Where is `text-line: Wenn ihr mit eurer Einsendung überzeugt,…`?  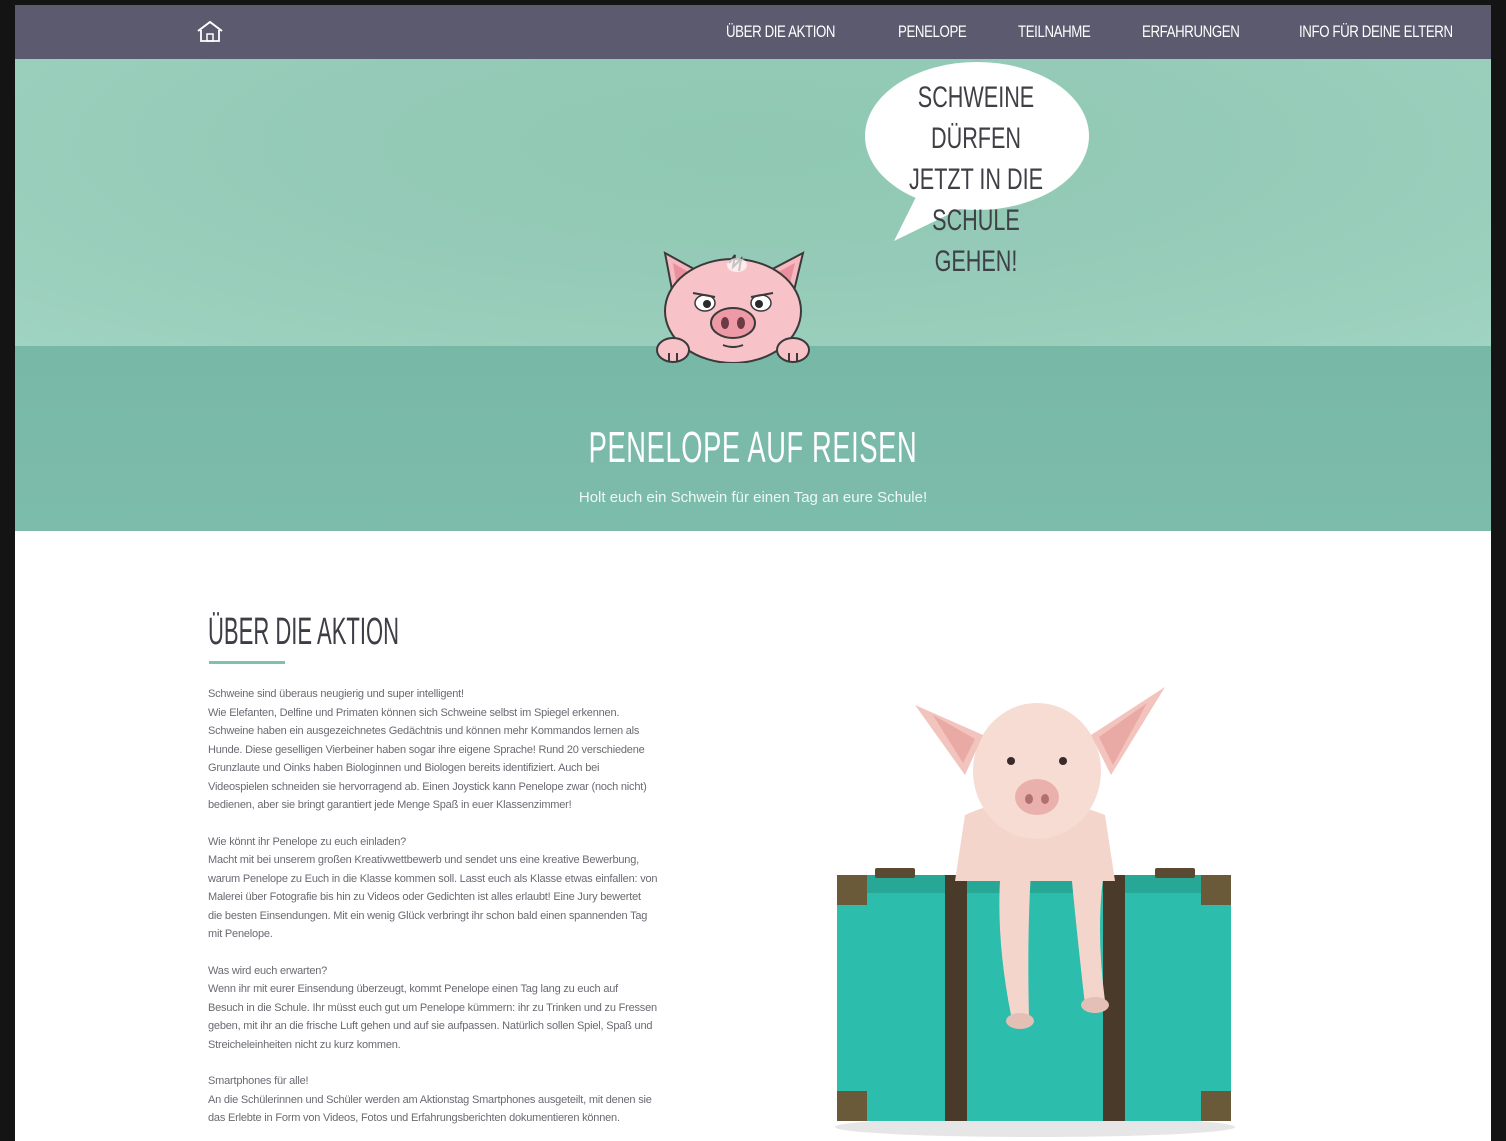 text-line: Wenn ihr mit eurer Einsendung überzeugt,… is located at coordinates (413, 989).